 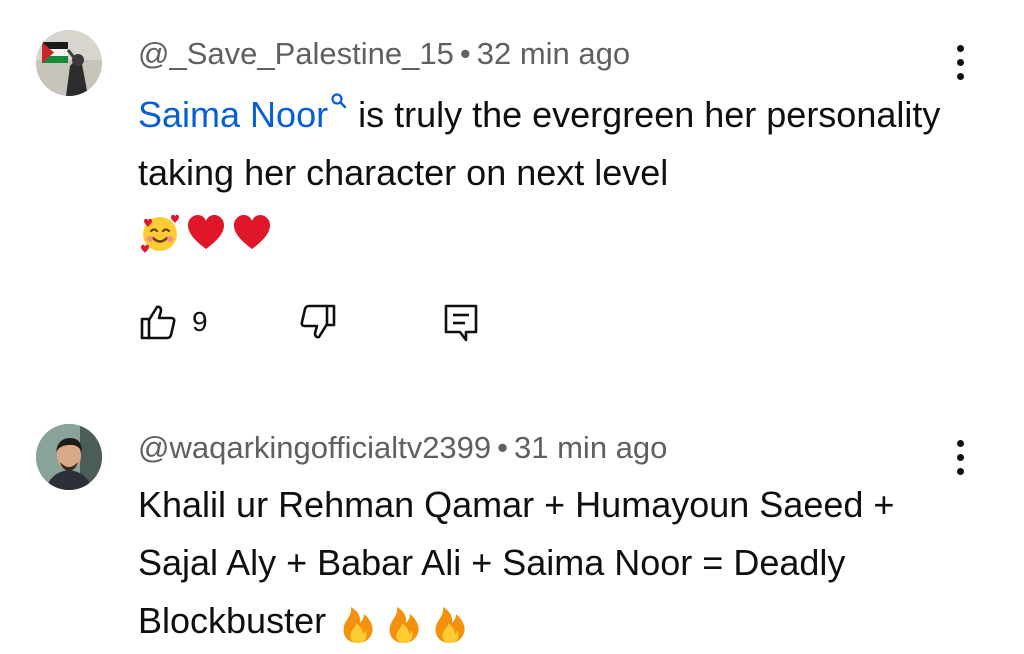 I want to click on comment-meta: @_Save_Palestine_15 • 32 min ago, so click(x=384, y=54).